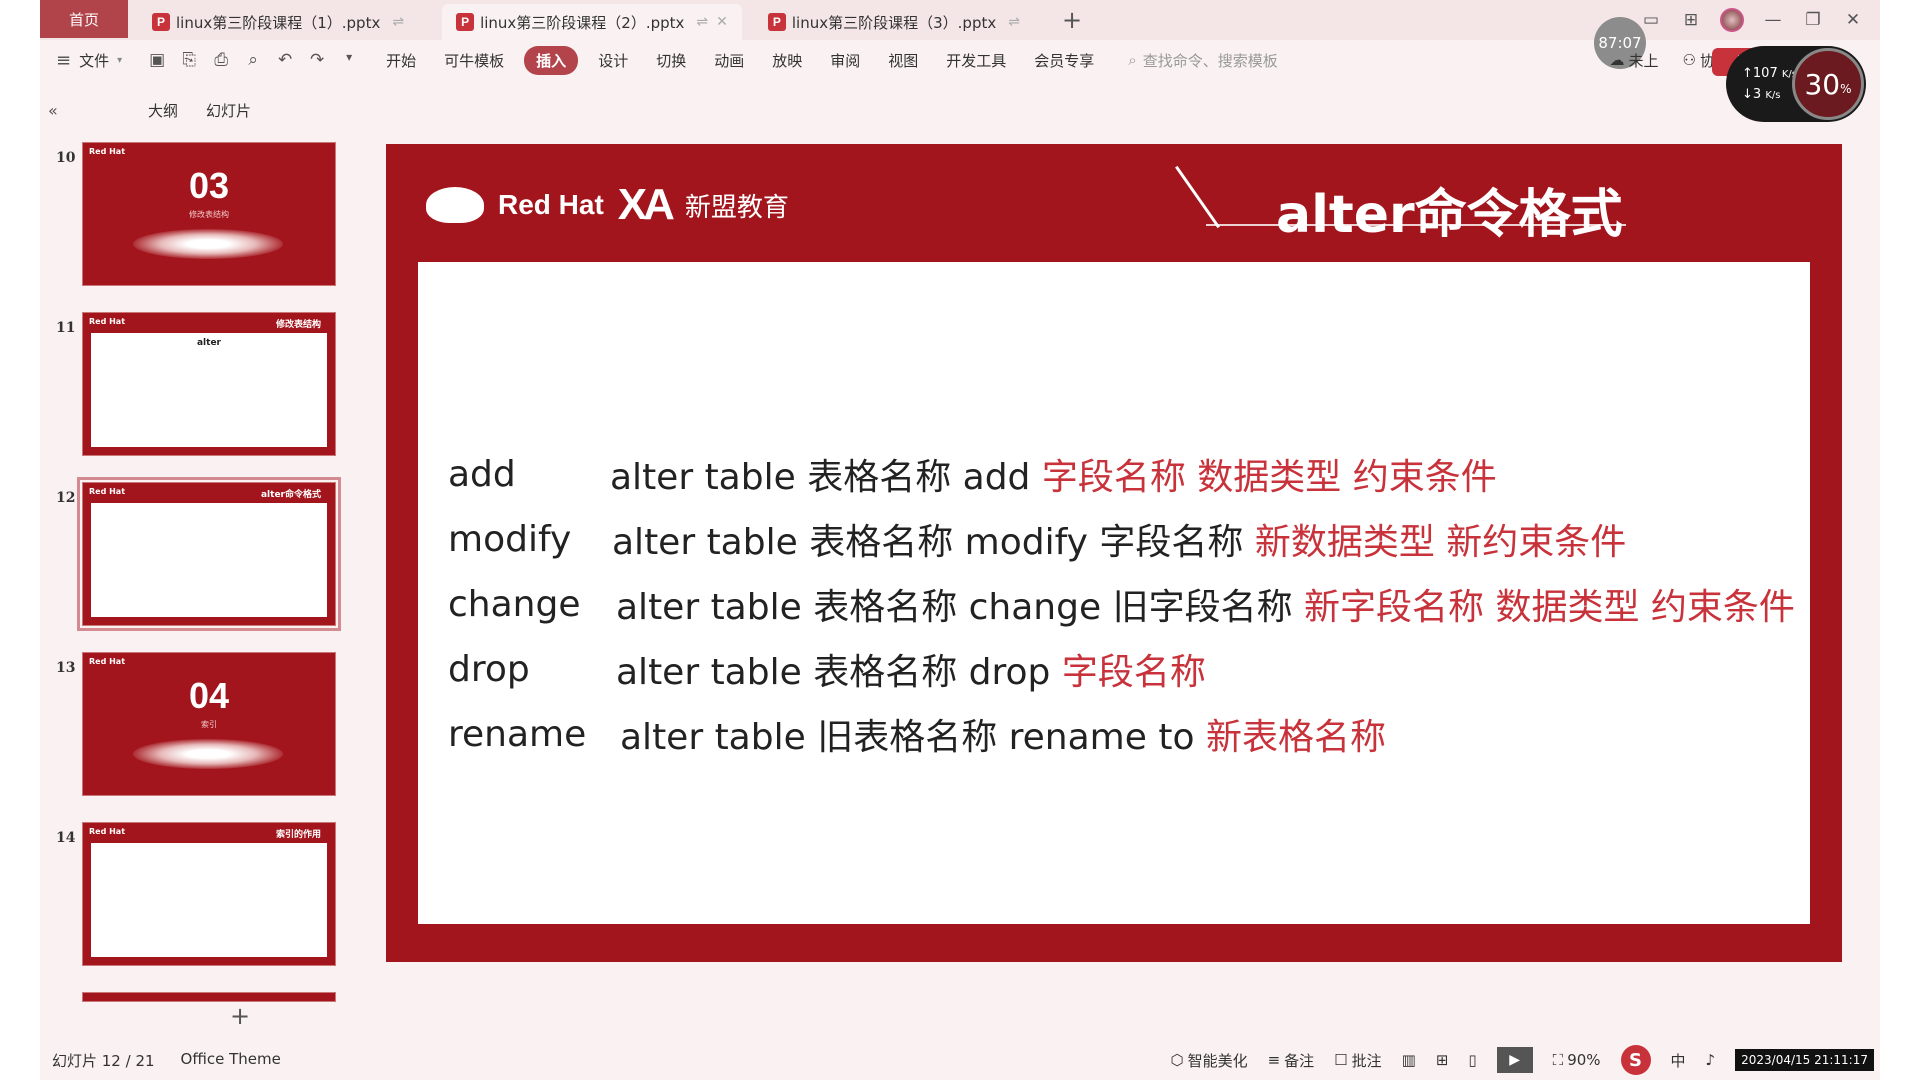 This screenshot has height=1080, width=1920. What do you see at coordinates (1813, 20) in the screenshot?
I see `restore-icon: ❐` at bounding box center [1813, 20].